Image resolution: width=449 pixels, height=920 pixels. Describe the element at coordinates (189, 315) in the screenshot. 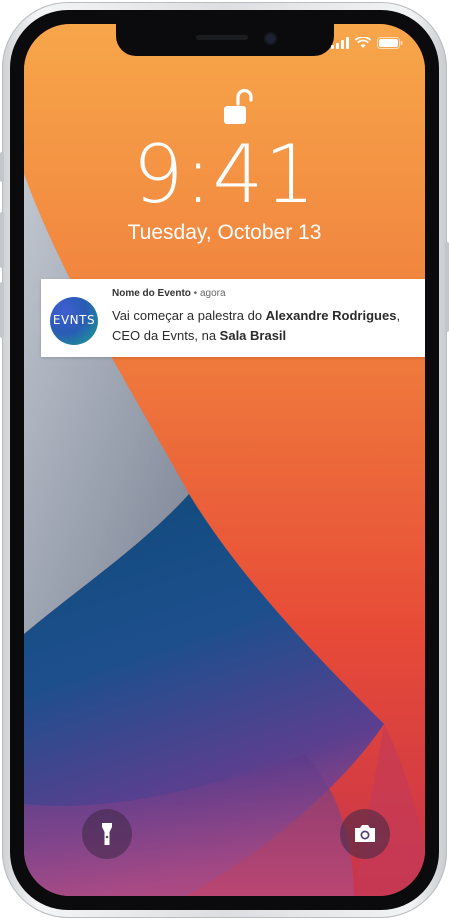

I see `message-text-1: Vai começar a palestra do` at that location.